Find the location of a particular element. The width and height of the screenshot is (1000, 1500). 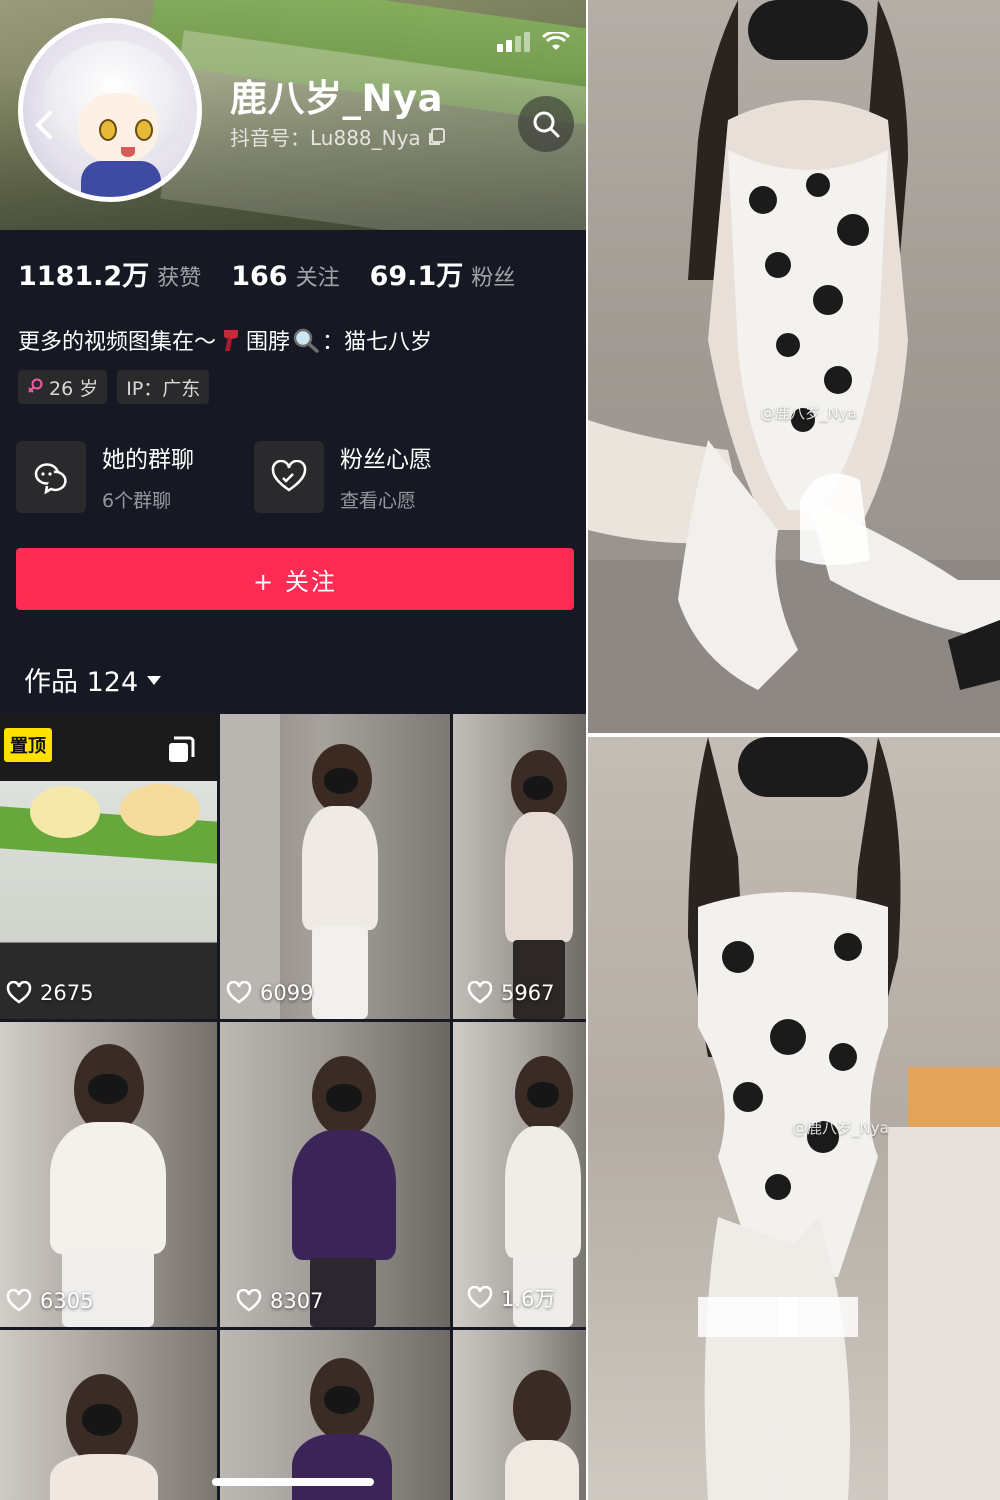

profile-tags: 26 岁 IP：广东 is located at coordinates (114, 387).